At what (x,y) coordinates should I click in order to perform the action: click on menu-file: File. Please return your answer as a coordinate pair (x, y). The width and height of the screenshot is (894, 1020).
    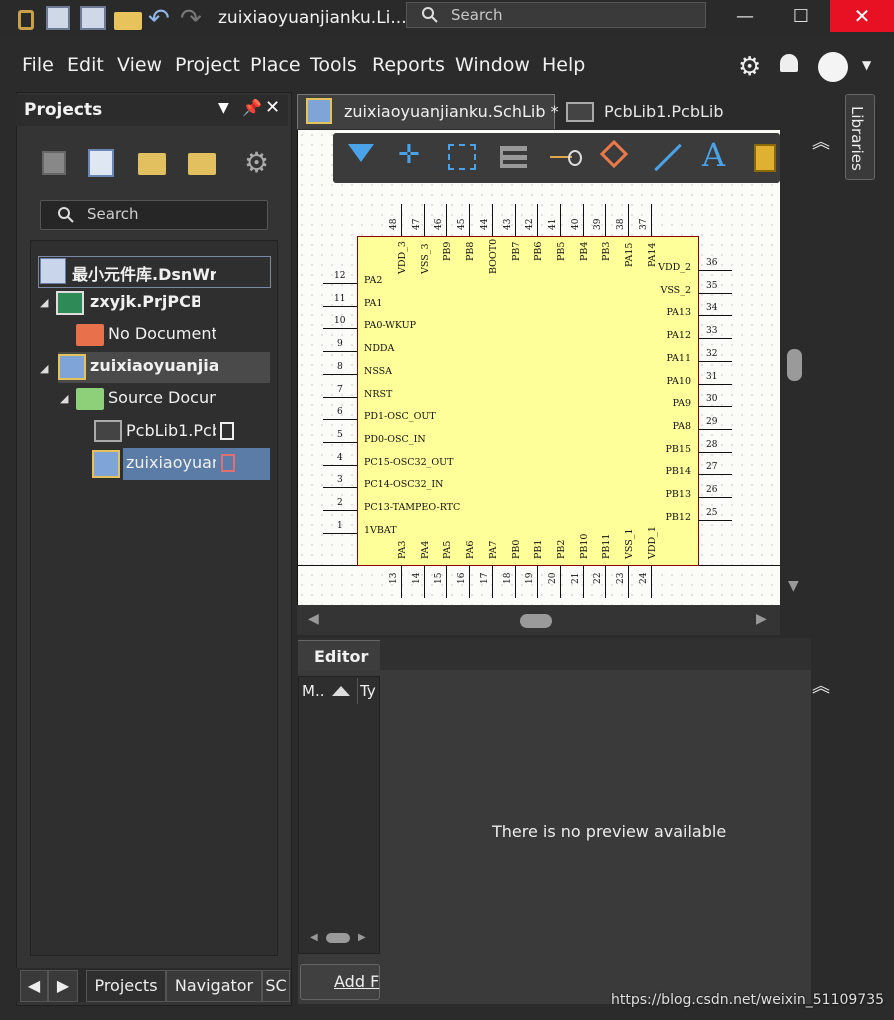
    Looking at the image, I should click on (38, 65).